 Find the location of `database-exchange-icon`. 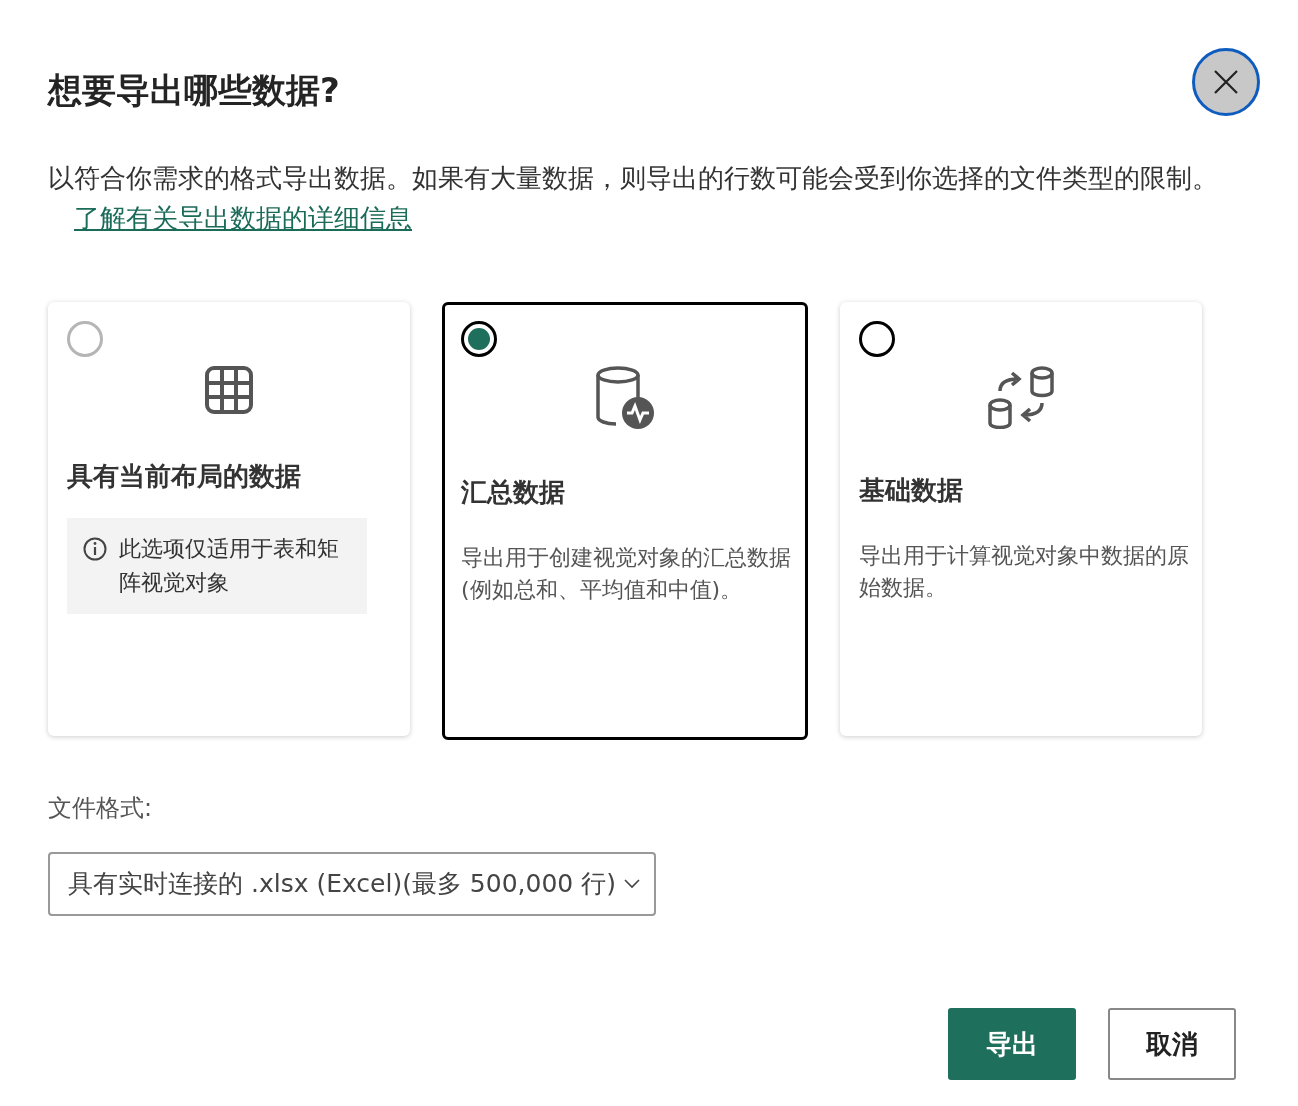

database-exchange-icon is located at coordinates (1021, 397).